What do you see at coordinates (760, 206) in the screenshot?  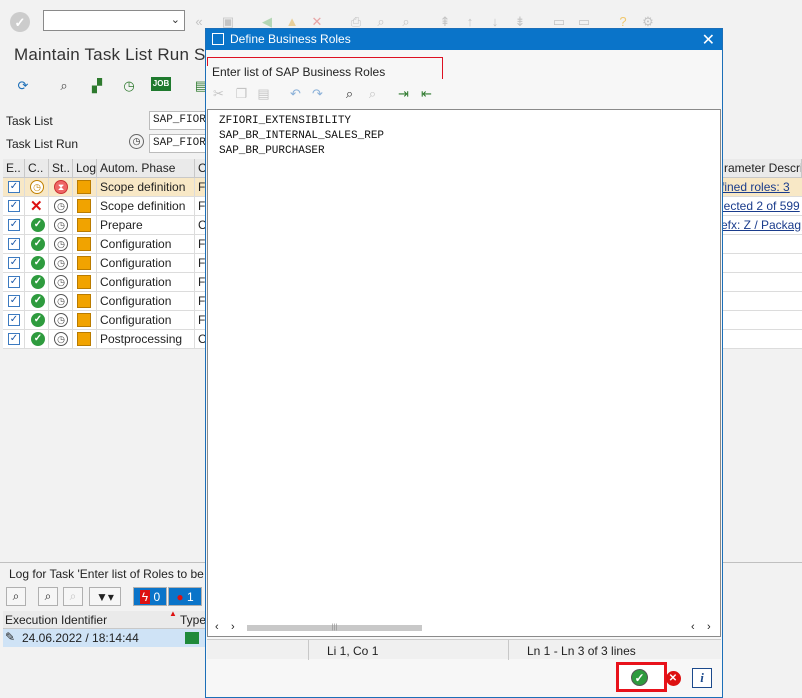 I see `param-link: lected 2 of 599` at bounding box center [760, 206].